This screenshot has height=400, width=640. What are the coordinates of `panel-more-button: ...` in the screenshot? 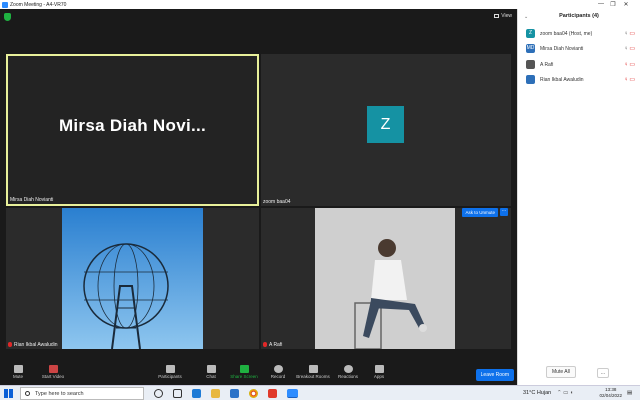 It's located at (602, 373).